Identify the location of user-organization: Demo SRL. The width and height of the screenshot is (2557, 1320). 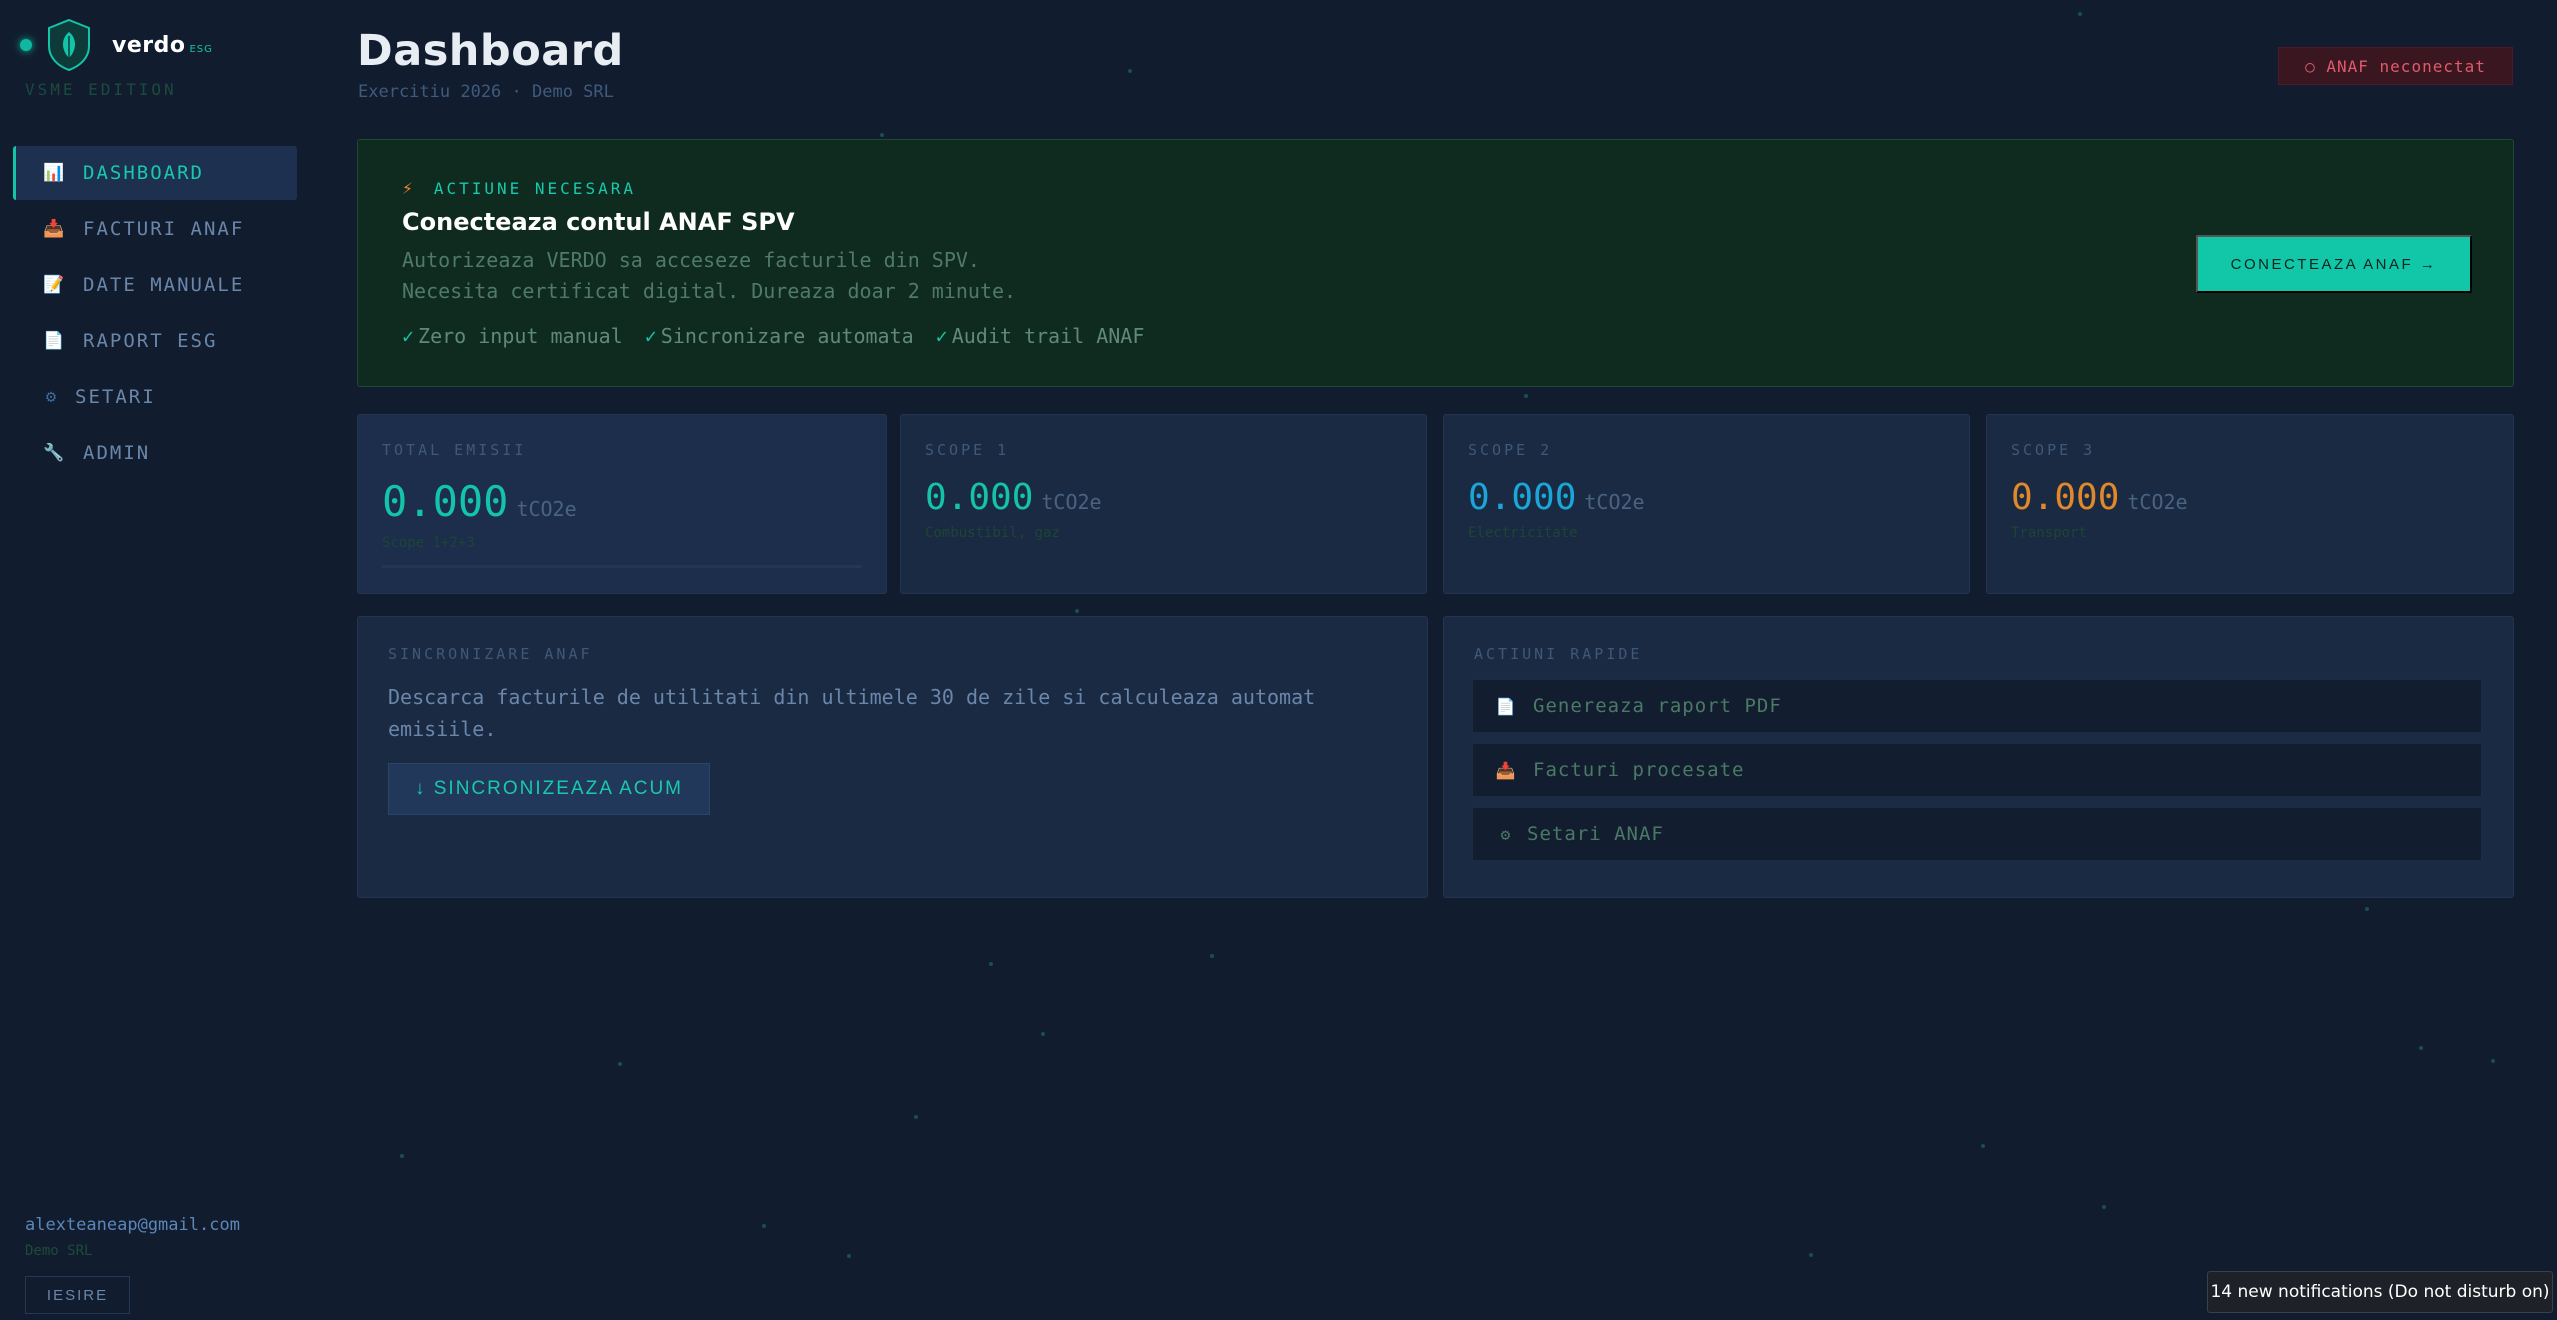
(59, 1251).